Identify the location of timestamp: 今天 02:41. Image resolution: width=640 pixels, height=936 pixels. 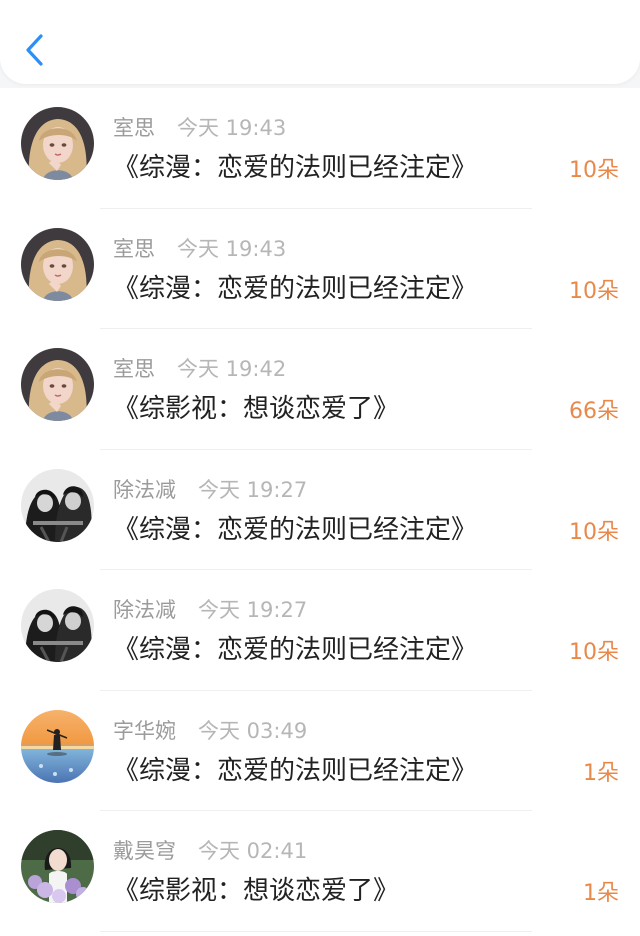
(253, 851).